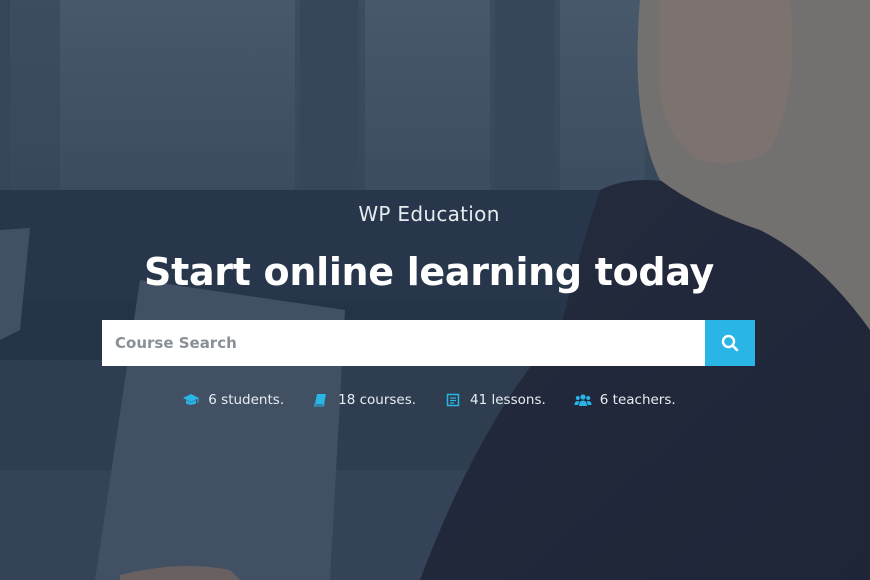  I want to click on hero-headline: Start online learning today, so click(429, 272).